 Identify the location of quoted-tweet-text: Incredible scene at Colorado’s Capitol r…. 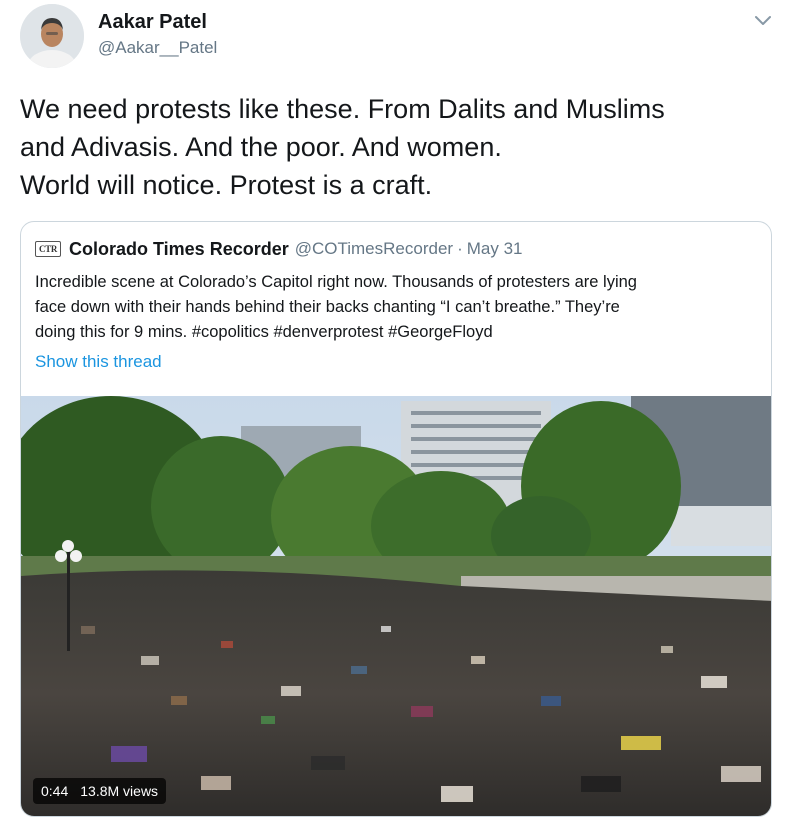
(399, 307).